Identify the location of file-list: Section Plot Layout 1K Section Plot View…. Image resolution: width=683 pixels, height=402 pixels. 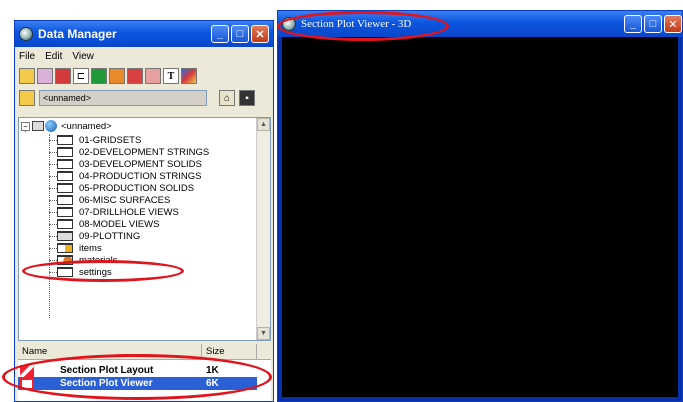
(144, 380).